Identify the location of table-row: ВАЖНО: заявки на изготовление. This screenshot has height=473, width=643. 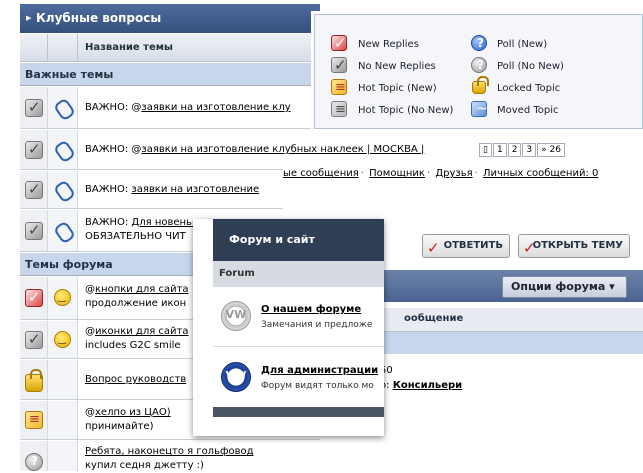
(170, 190).